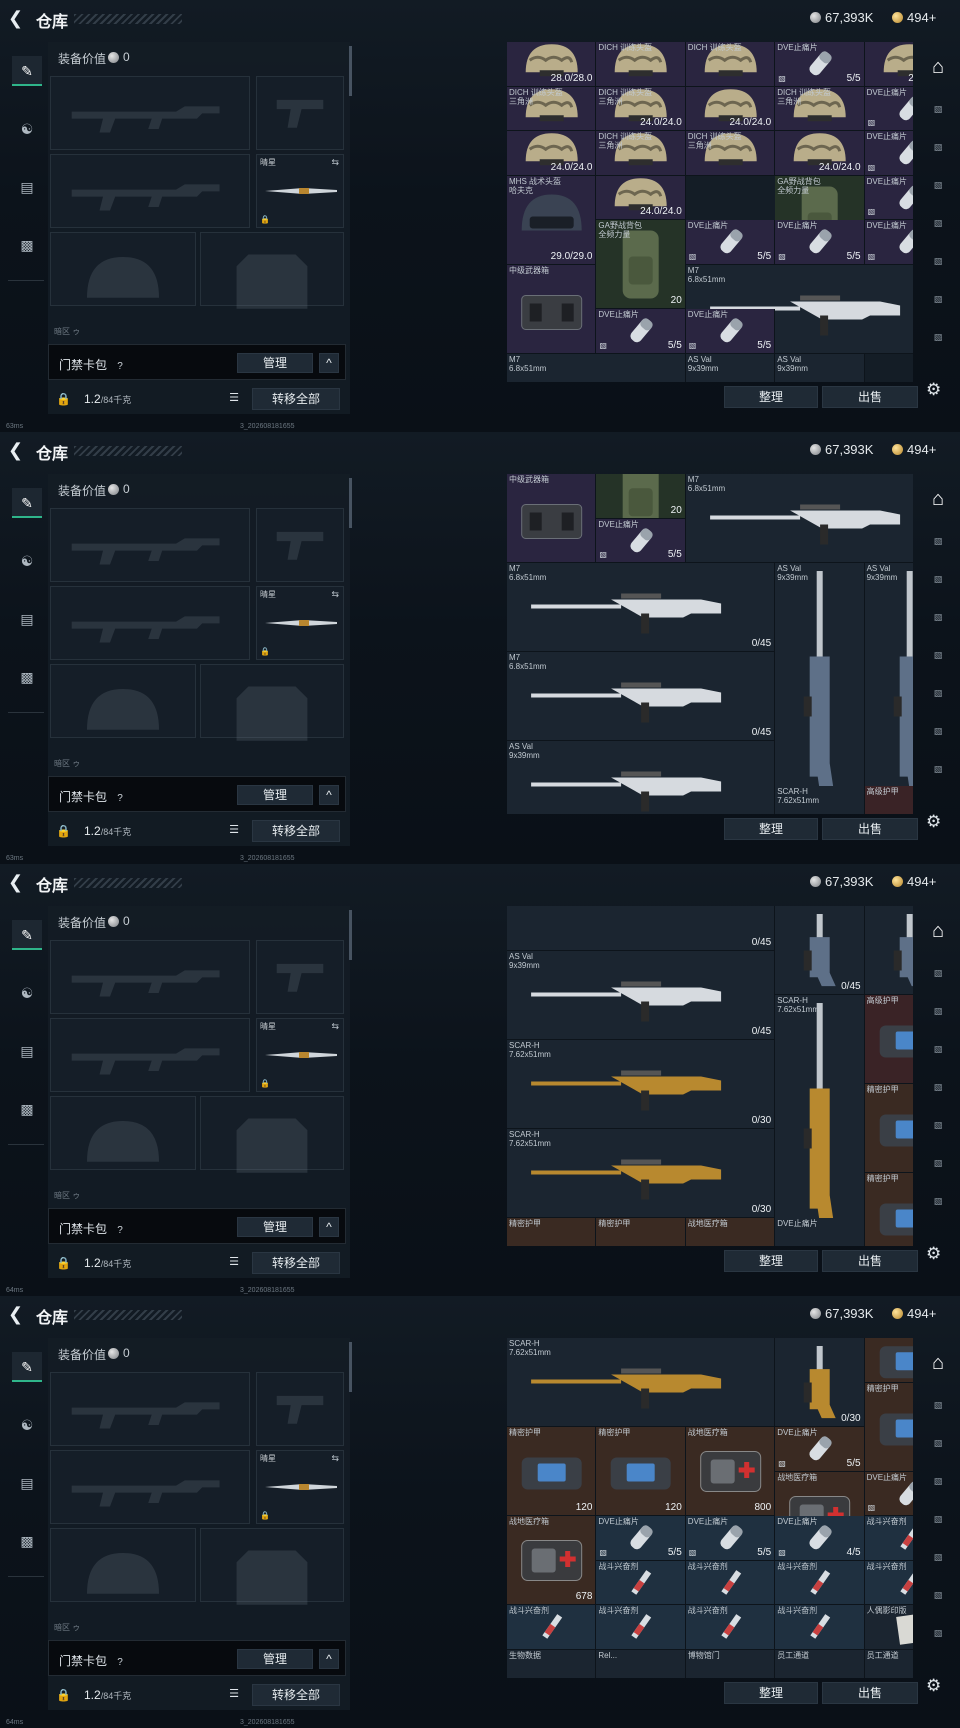 Image resolution: width=960 pixels, height=1728 pixels. I want to click on stash-item: 战地医疗箱 678, so click(552, 1560).